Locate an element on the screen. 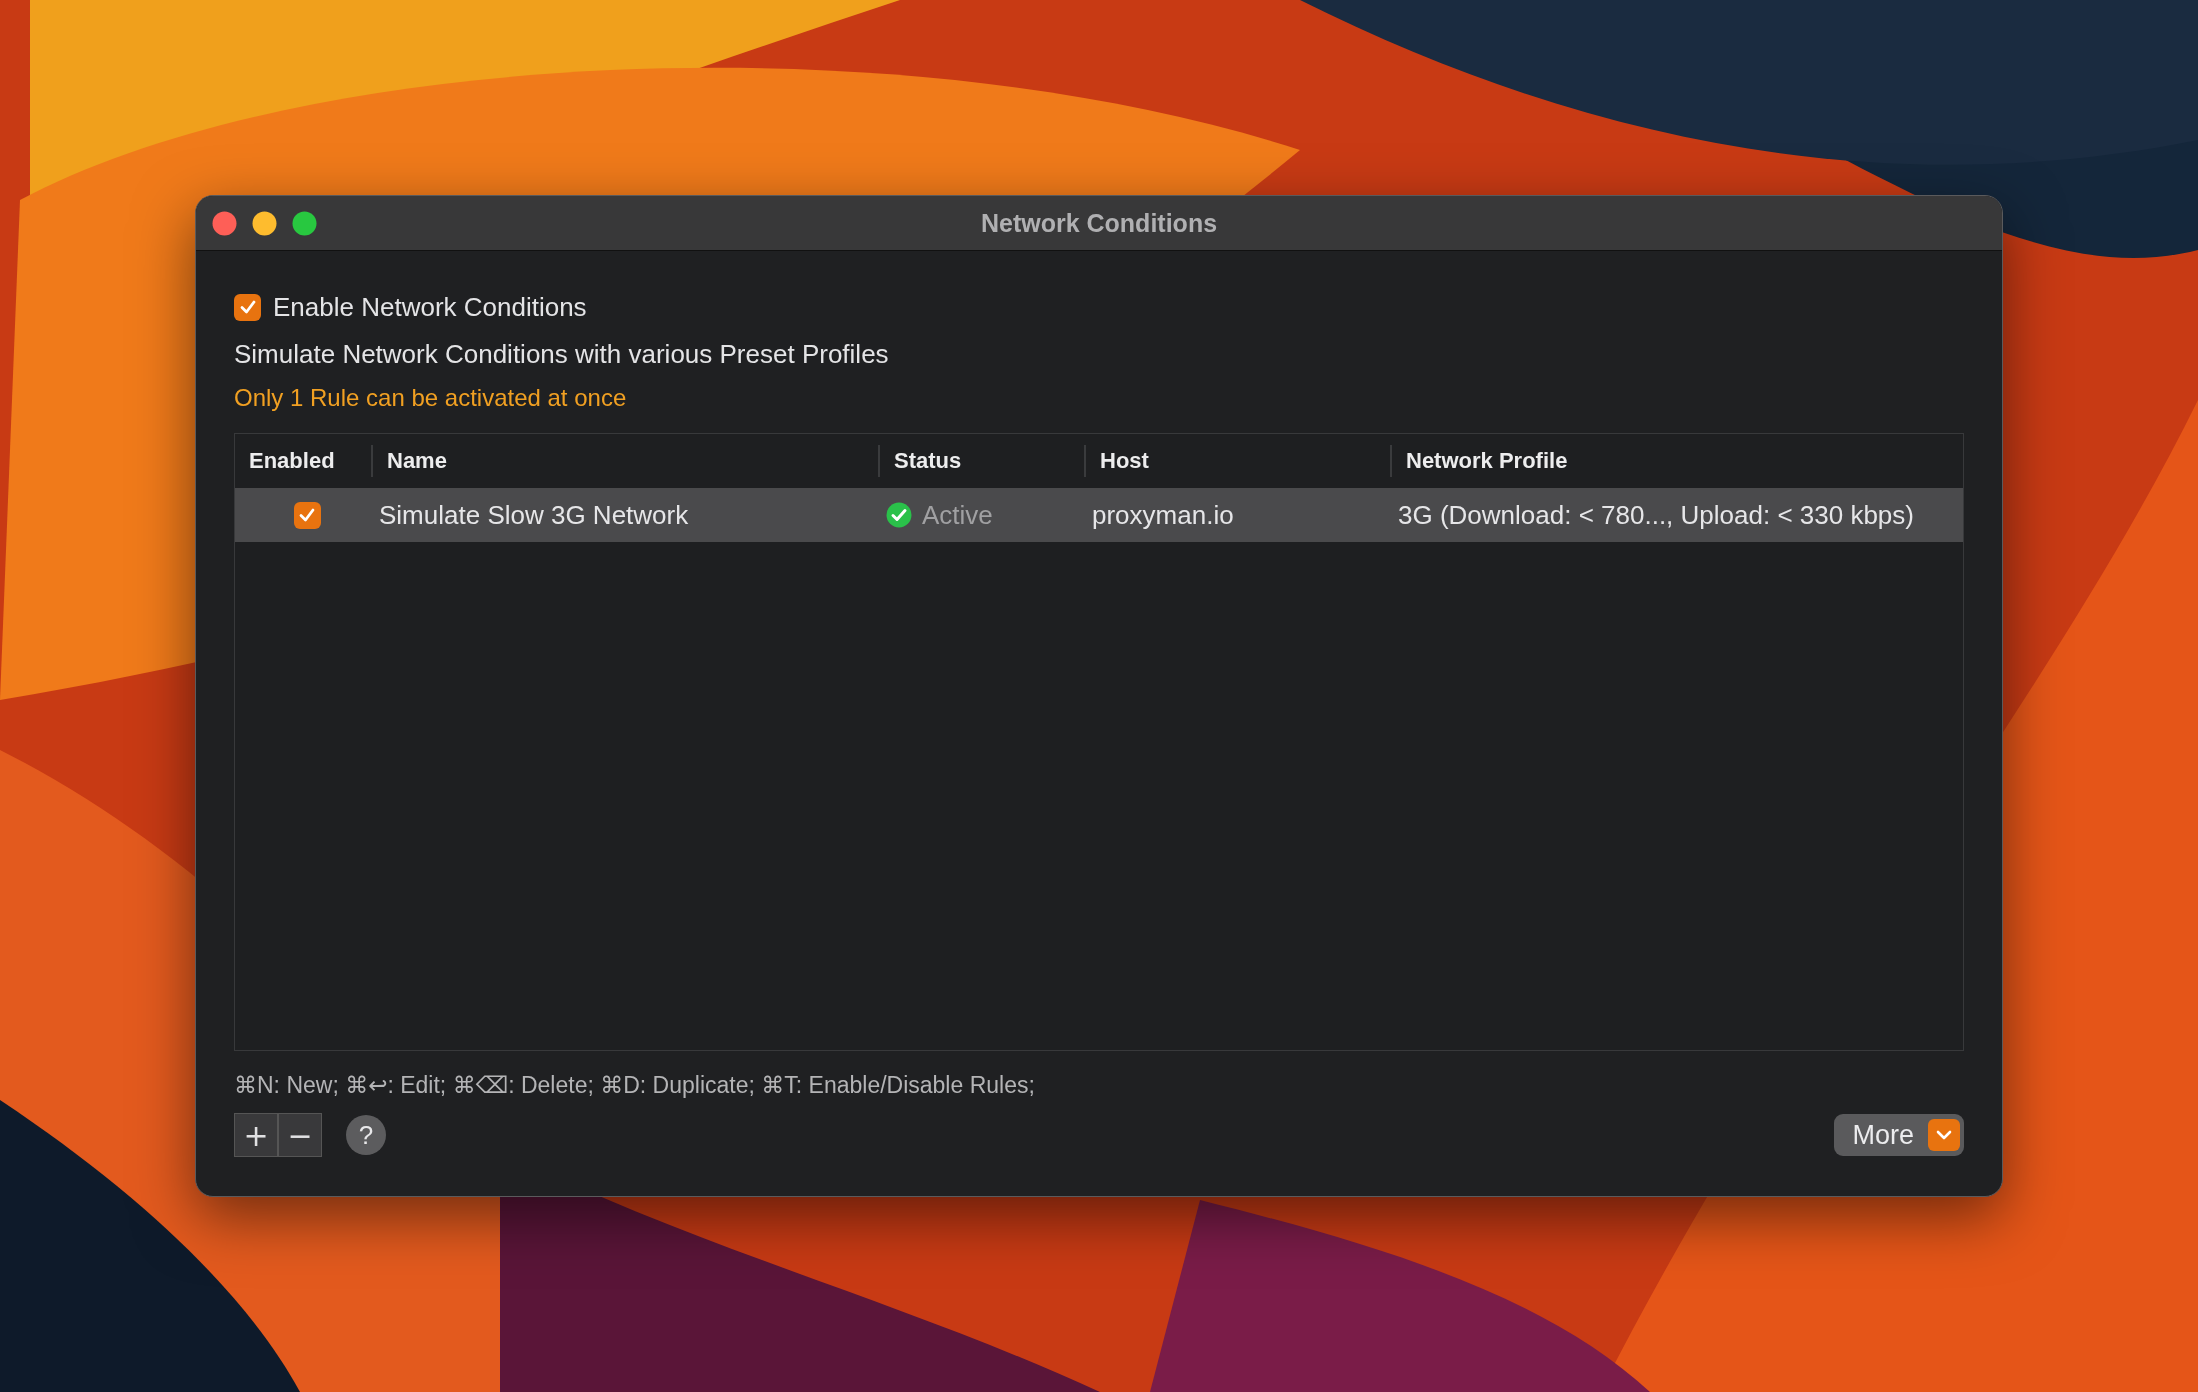 Image resolution: width=2198 pixels, height=1392 pixels. column-header: Status is located at coordinates (981, 461).